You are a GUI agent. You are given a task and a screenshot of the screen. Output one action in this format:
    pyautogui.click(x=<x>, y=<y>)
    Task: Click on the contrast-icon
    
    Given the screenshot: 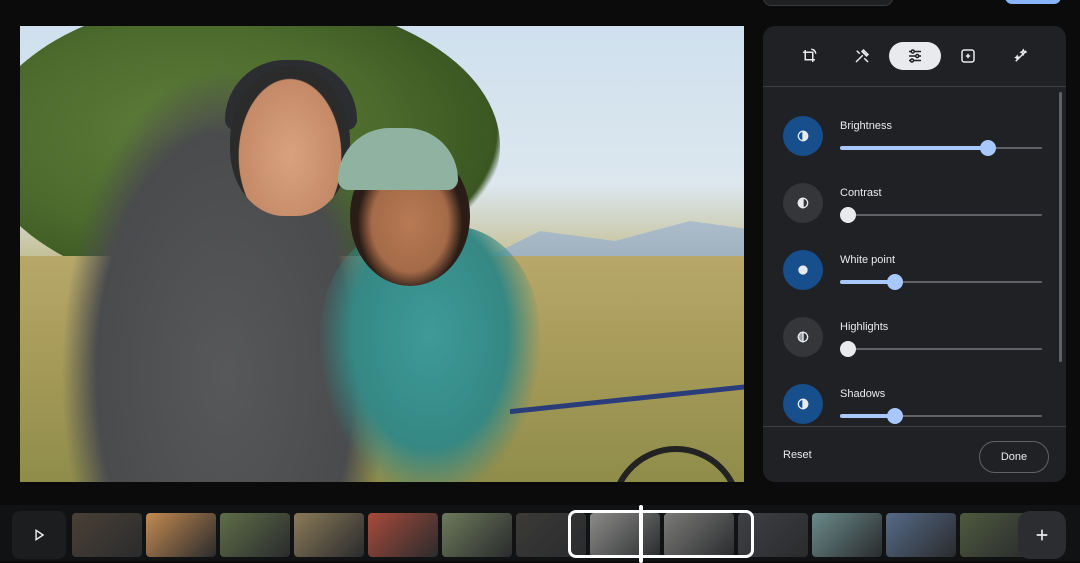 What is the action you would take?
    pyautogui.click(x=803, y=203)
    